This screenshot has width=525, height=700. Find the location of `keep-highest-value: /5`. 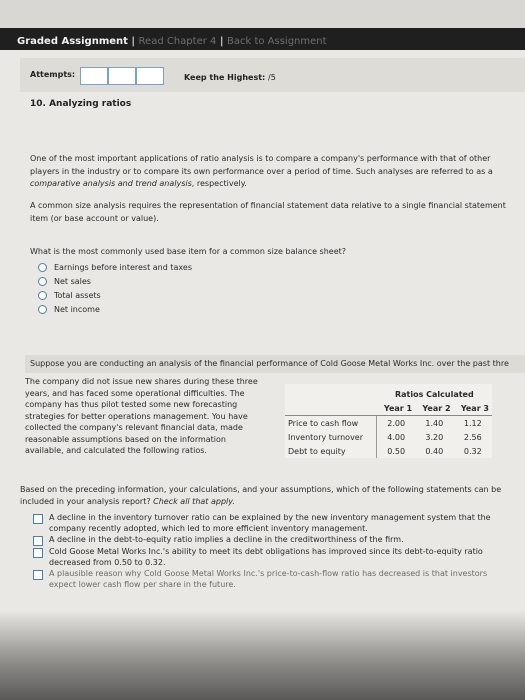

keep-highest-value: /5 is located at coordinates (272, 77).